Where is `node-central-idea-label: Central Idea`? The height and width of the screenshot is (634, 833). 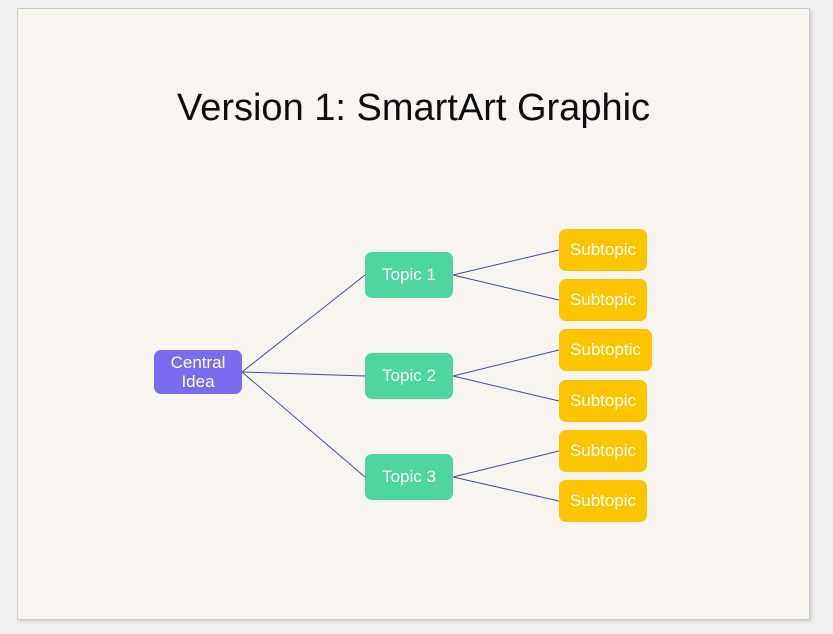 node-central-idea-label: Central Idea is located at coordinates (198, 371).